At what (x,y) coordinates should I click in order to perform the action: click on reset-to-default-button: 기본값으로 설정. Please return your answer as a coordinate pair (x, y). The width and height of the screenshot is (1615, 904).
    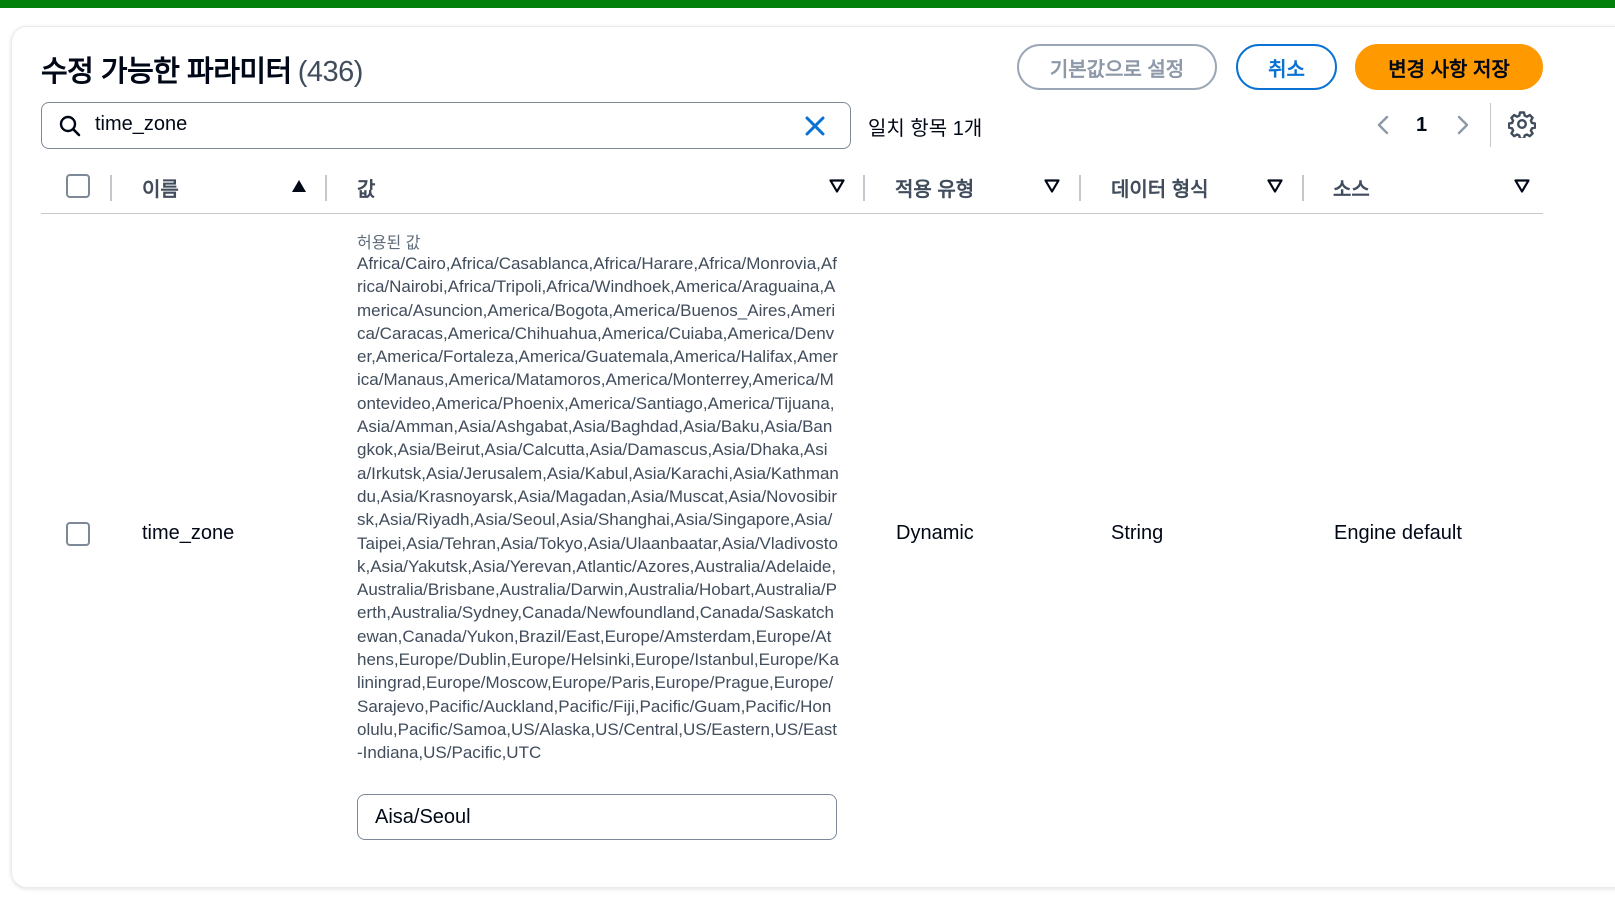
    Looking at the image, I should click on (1117, 67).